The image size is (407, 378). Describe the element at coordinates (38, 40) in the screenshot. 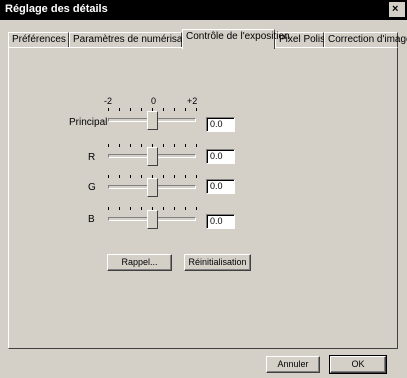

I see `tab-preferences: Préférences` at that location.